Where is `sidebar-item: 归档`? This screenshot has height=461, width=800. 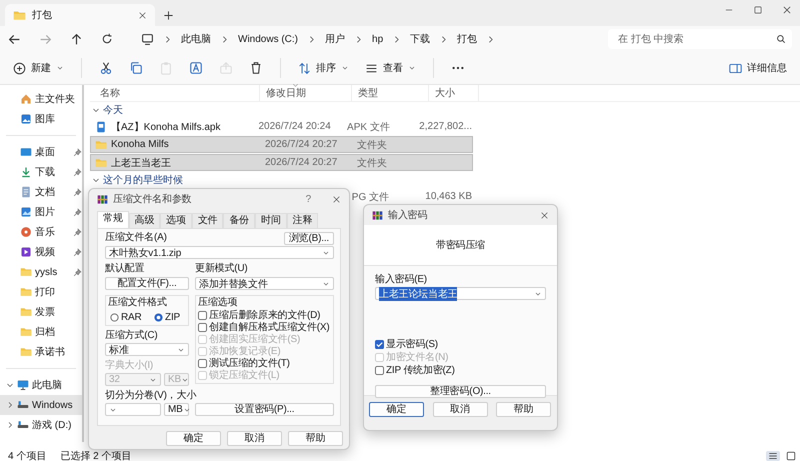 sidebar-item: 归档 is located at coordinates (41, 332).